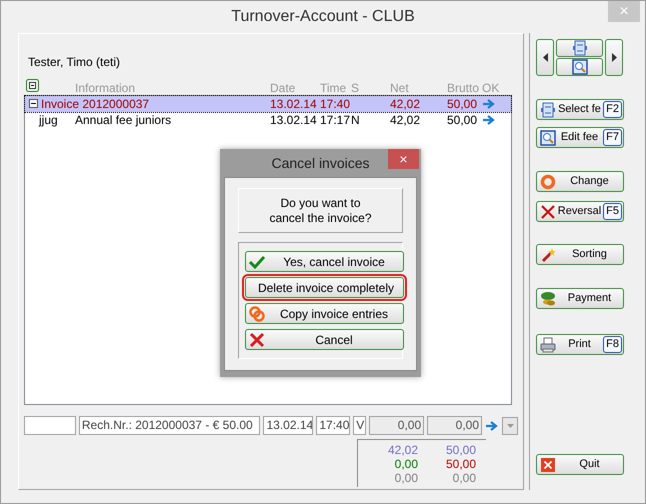  I want to click on column-header: Date, so click(283, 88).